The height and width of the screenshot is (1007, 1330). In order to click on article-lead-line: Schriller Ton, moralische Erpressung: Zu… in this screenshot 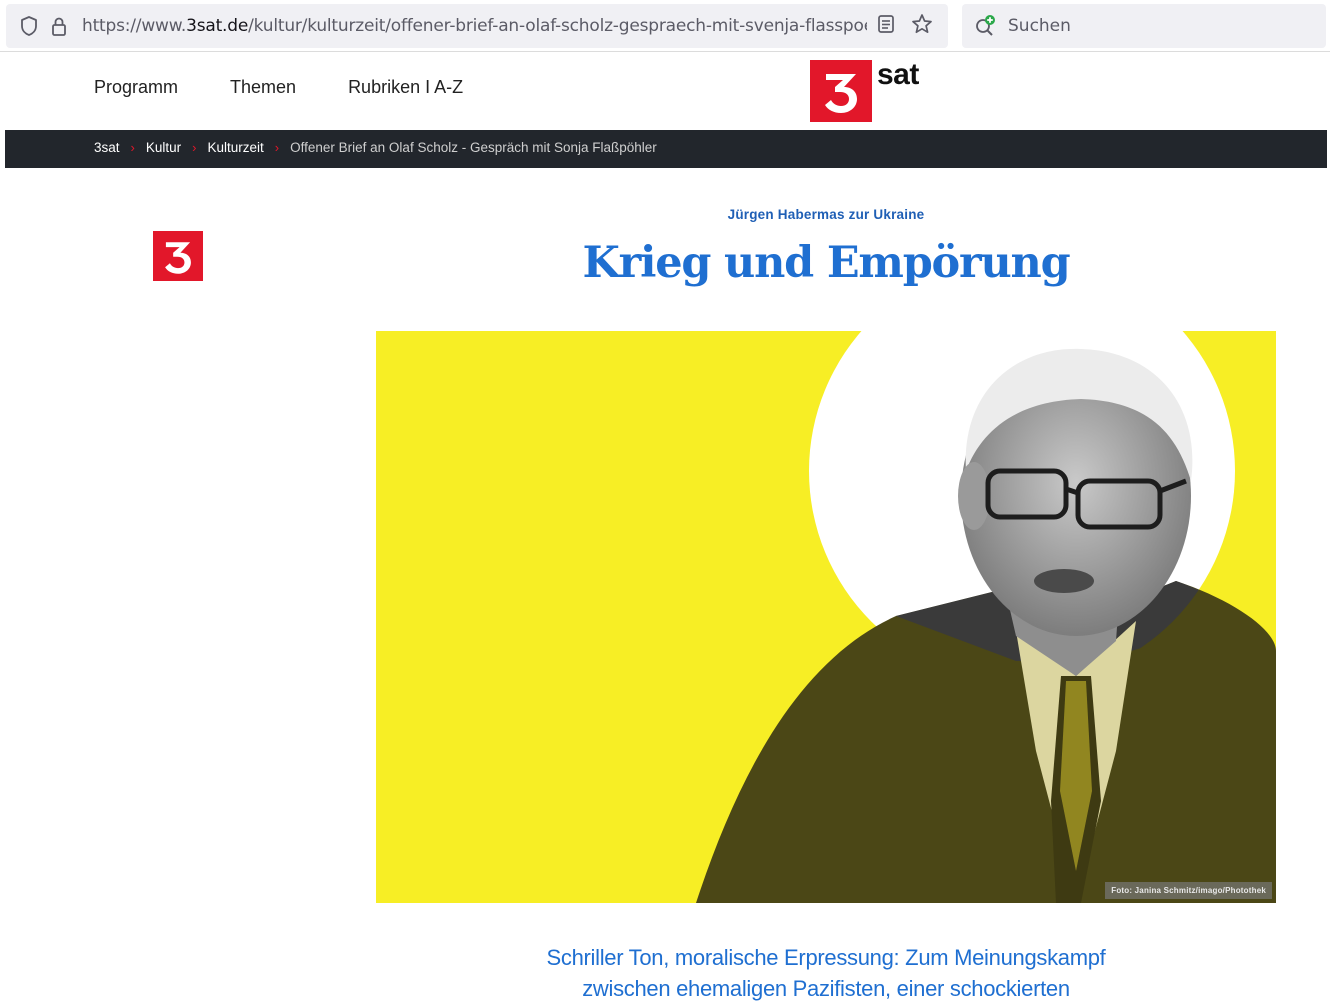, I will do `click(826, 957)`.